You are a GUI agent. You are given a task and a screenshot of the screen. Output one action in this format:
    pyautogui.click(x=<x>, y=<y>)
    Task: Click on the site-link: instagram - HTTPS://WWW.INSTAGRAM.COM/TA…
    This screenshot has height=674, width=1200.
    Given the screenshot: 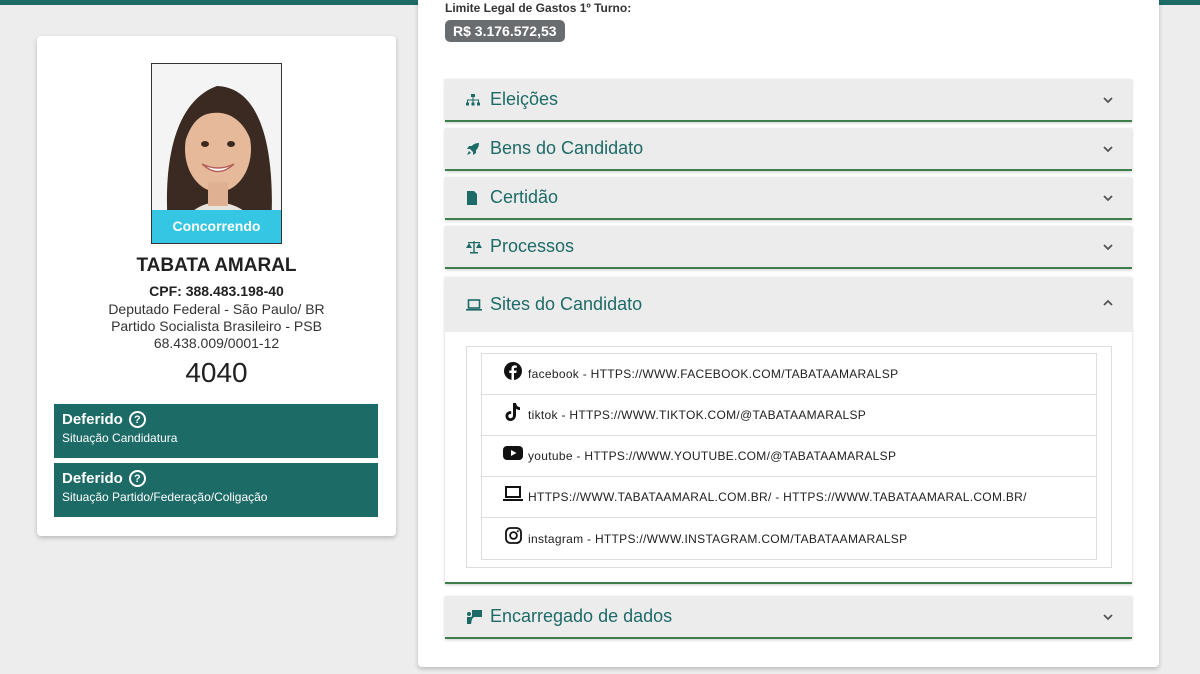 What is the action you would take?
    pyautogui.click(x=717, y=539)
    